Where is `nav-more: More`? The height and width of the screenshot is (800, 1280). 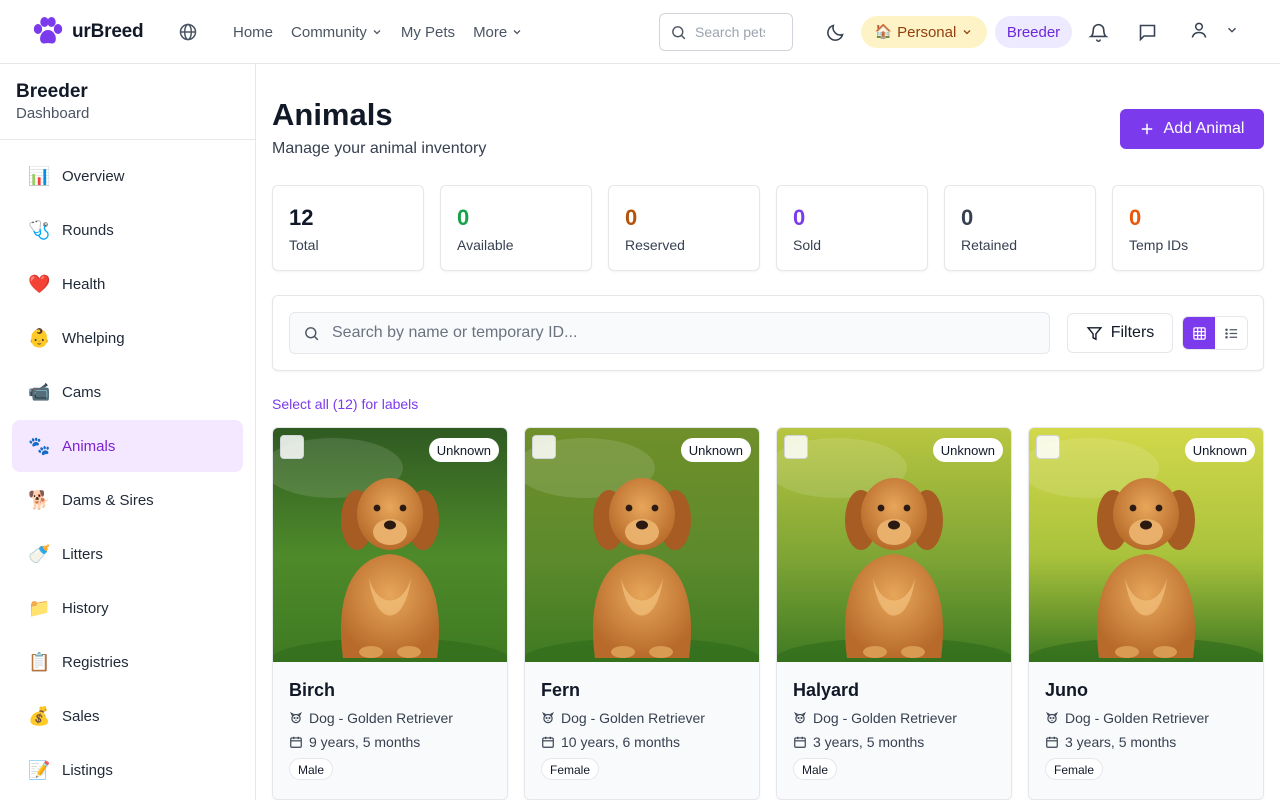 nav-more: More is located at coordinates (498, 32).